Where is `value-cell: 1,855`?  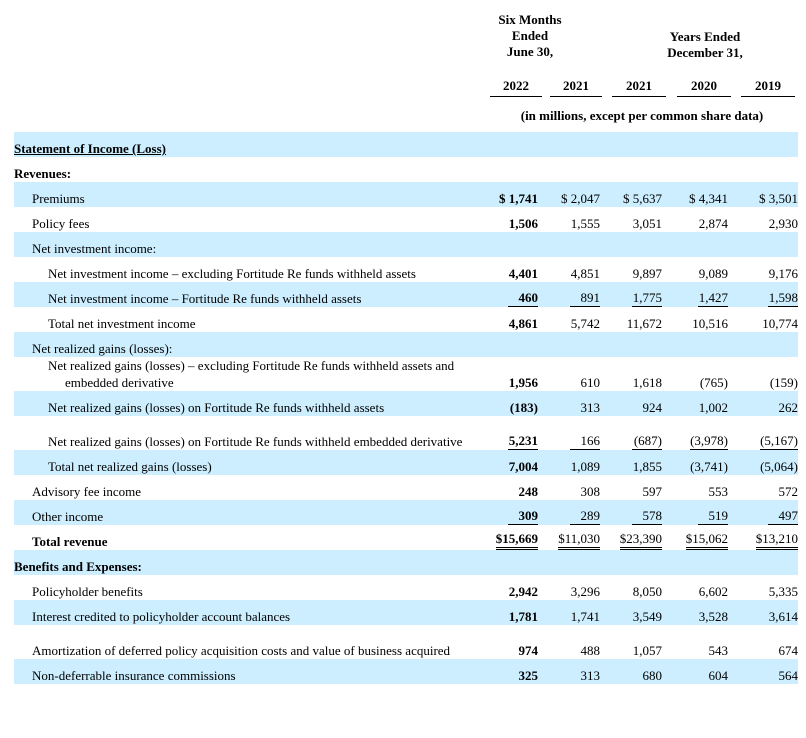 value-cell: 1,855 is located at coordinates (631, 462).